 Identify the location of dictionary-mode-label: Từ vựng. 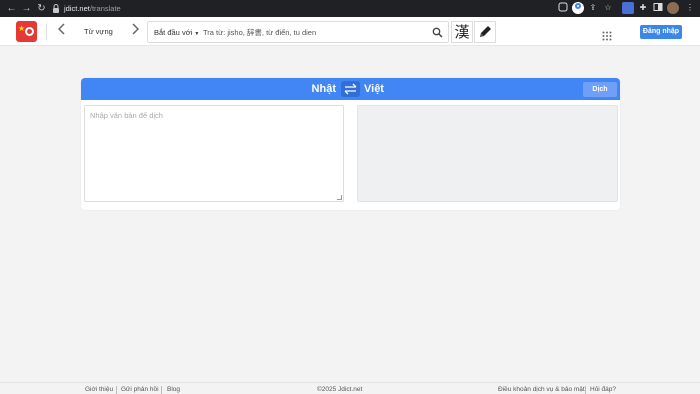
(98, 31).